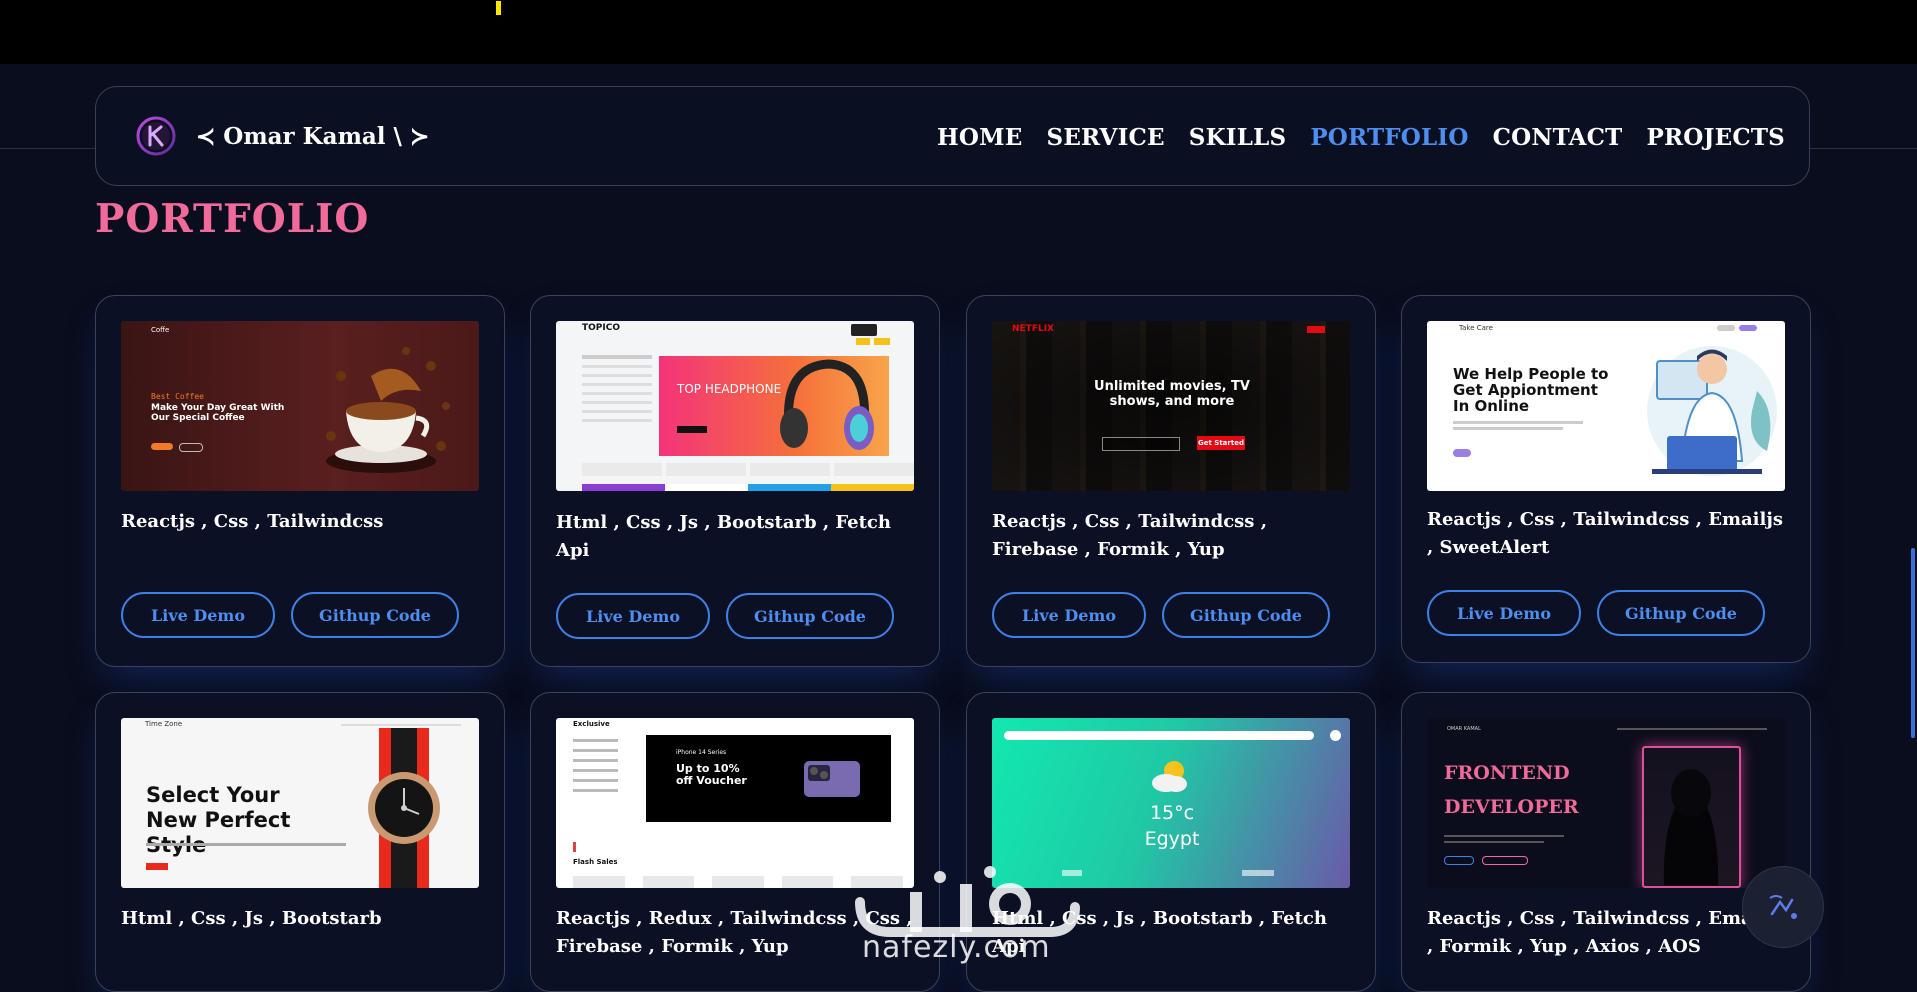 The width and height of the screenshot is (1917, 992). Describe the element at coordinates (160, 330) in the screenshot. I see `preview-brand: Coffe` at that location.